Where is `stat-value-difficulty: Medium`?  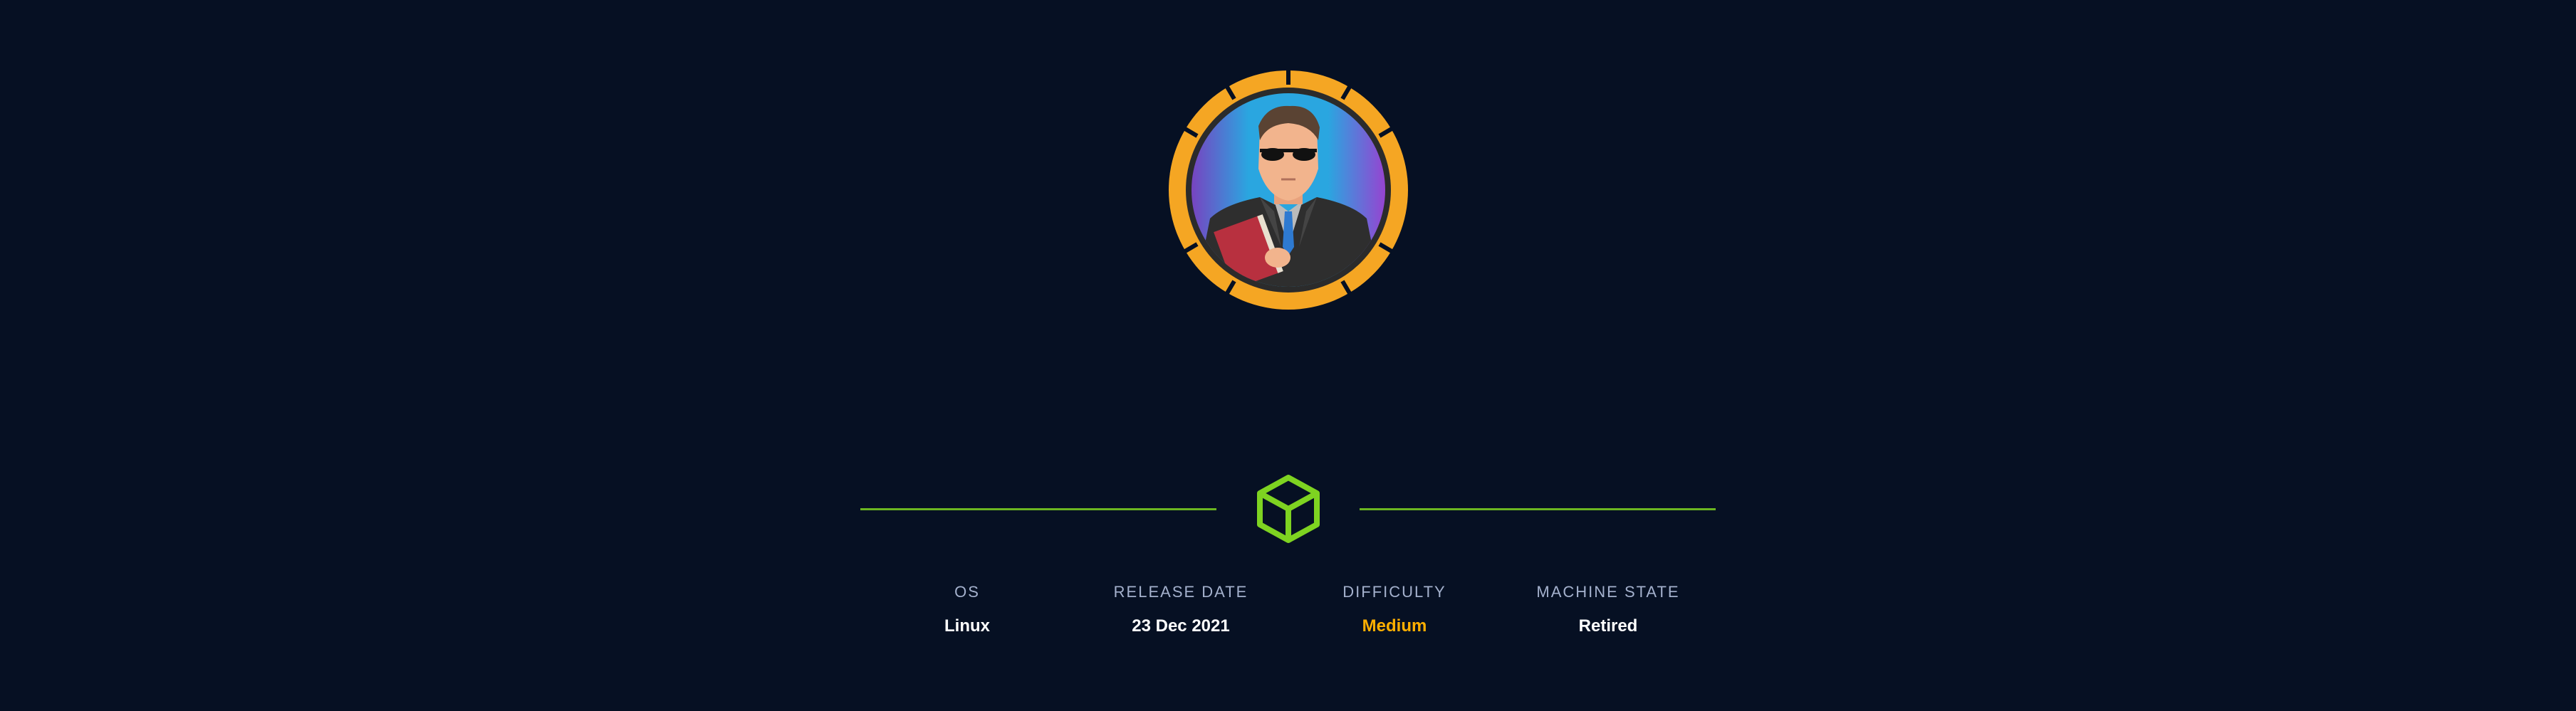
stat-value-difficulty: Medium is located at coordinates (1394, 626).